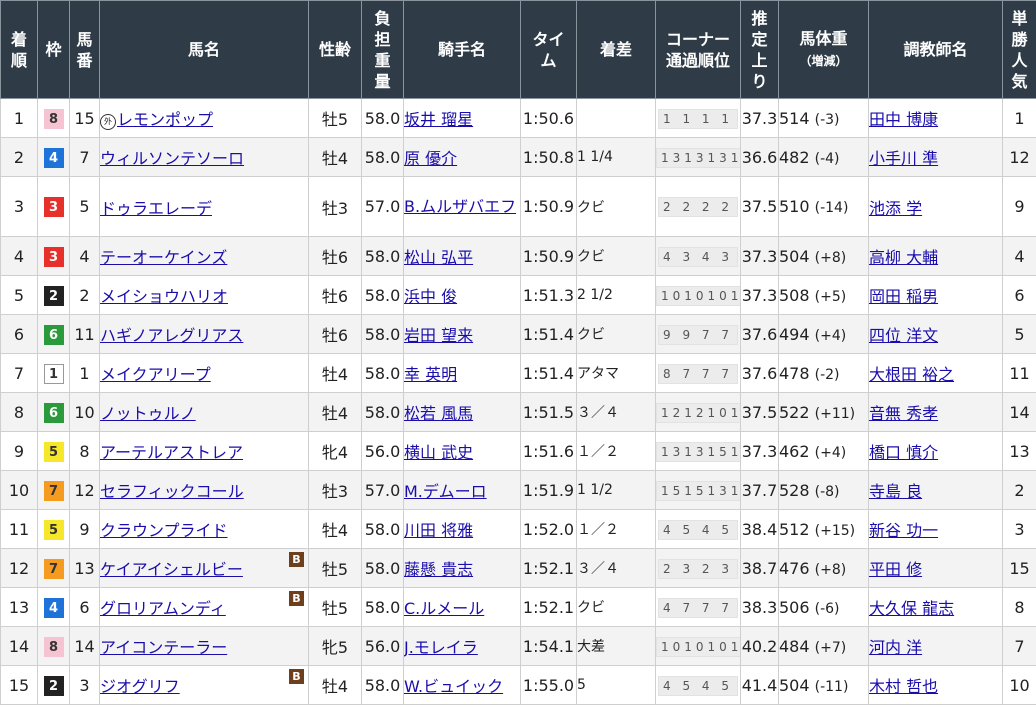 Image resolution: width=1036 pixels, height=707 pixels. Describe the element at coordinates (172, 452) in the screenshot. I see `horse-name-link: アーテルアストレア` at that location.